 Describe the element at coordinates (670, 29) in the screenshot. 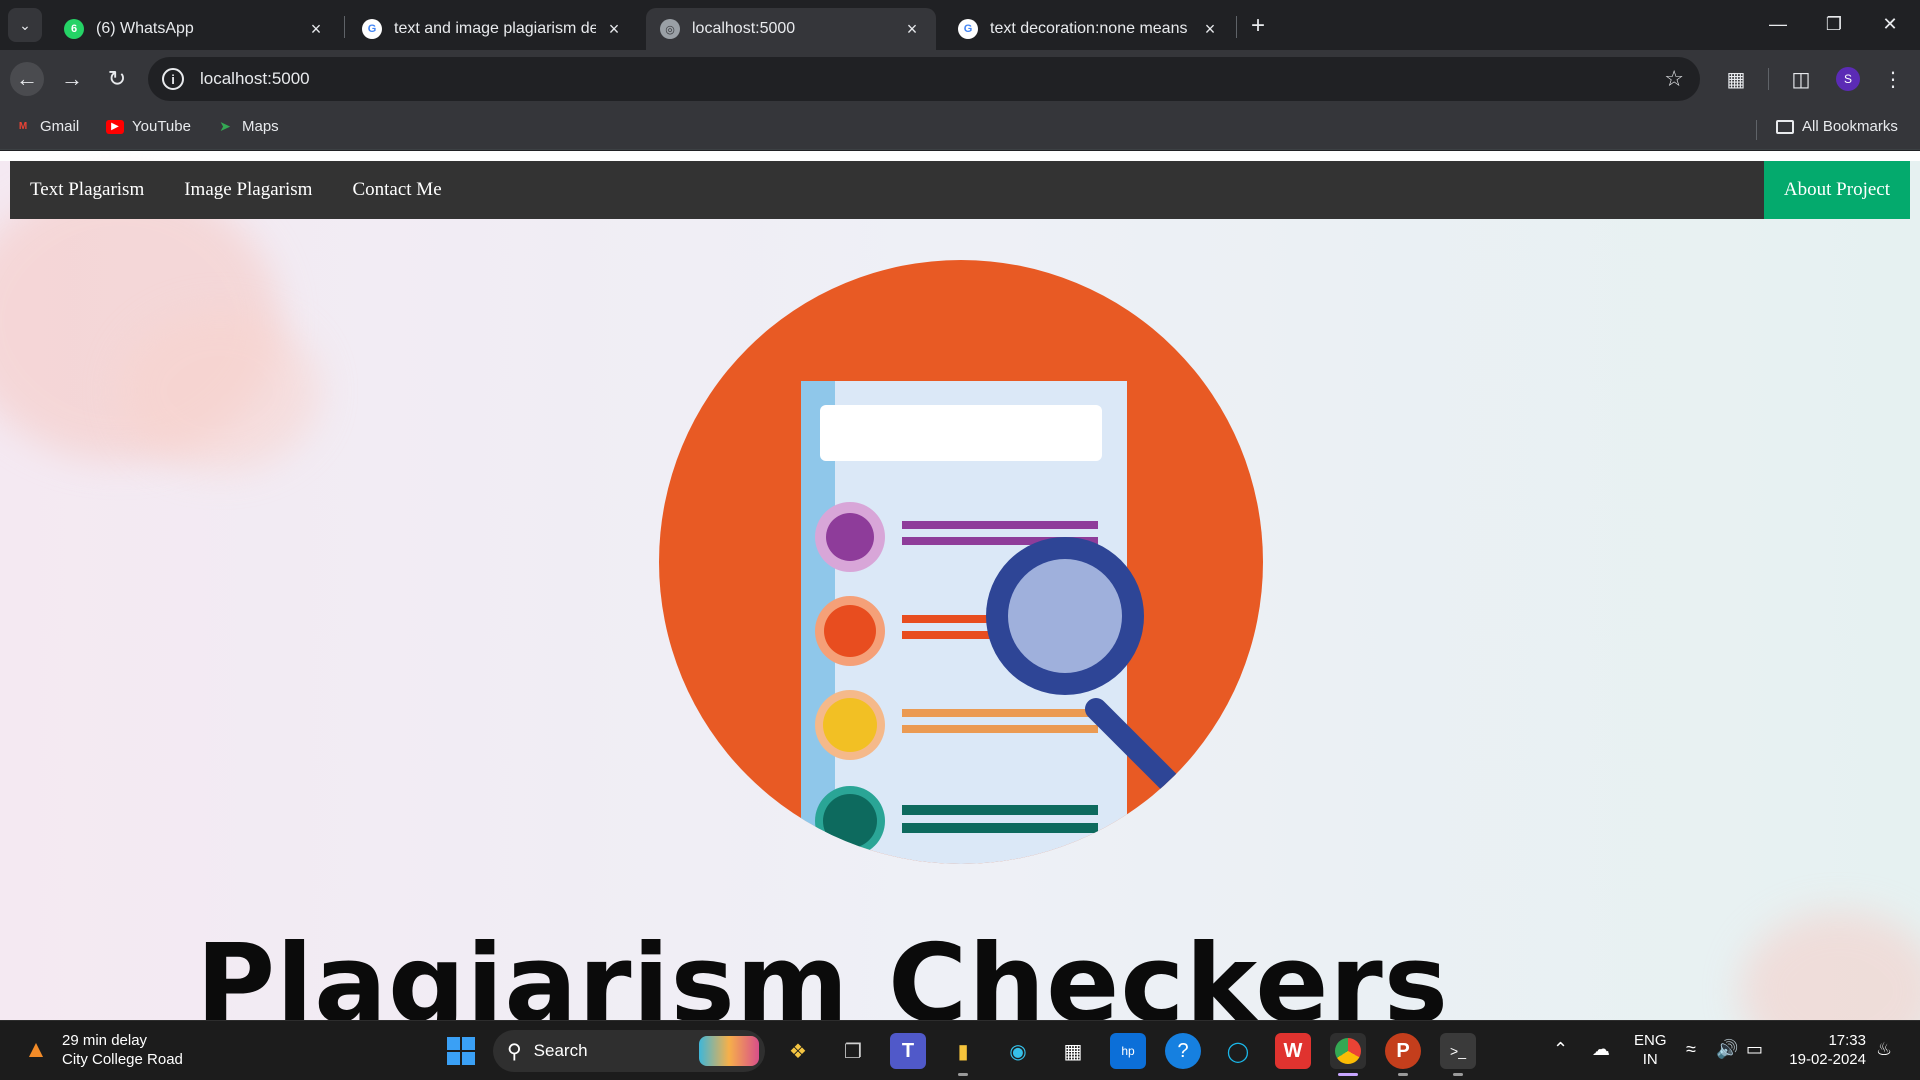

I see `globe-icon: ◎` at that location.